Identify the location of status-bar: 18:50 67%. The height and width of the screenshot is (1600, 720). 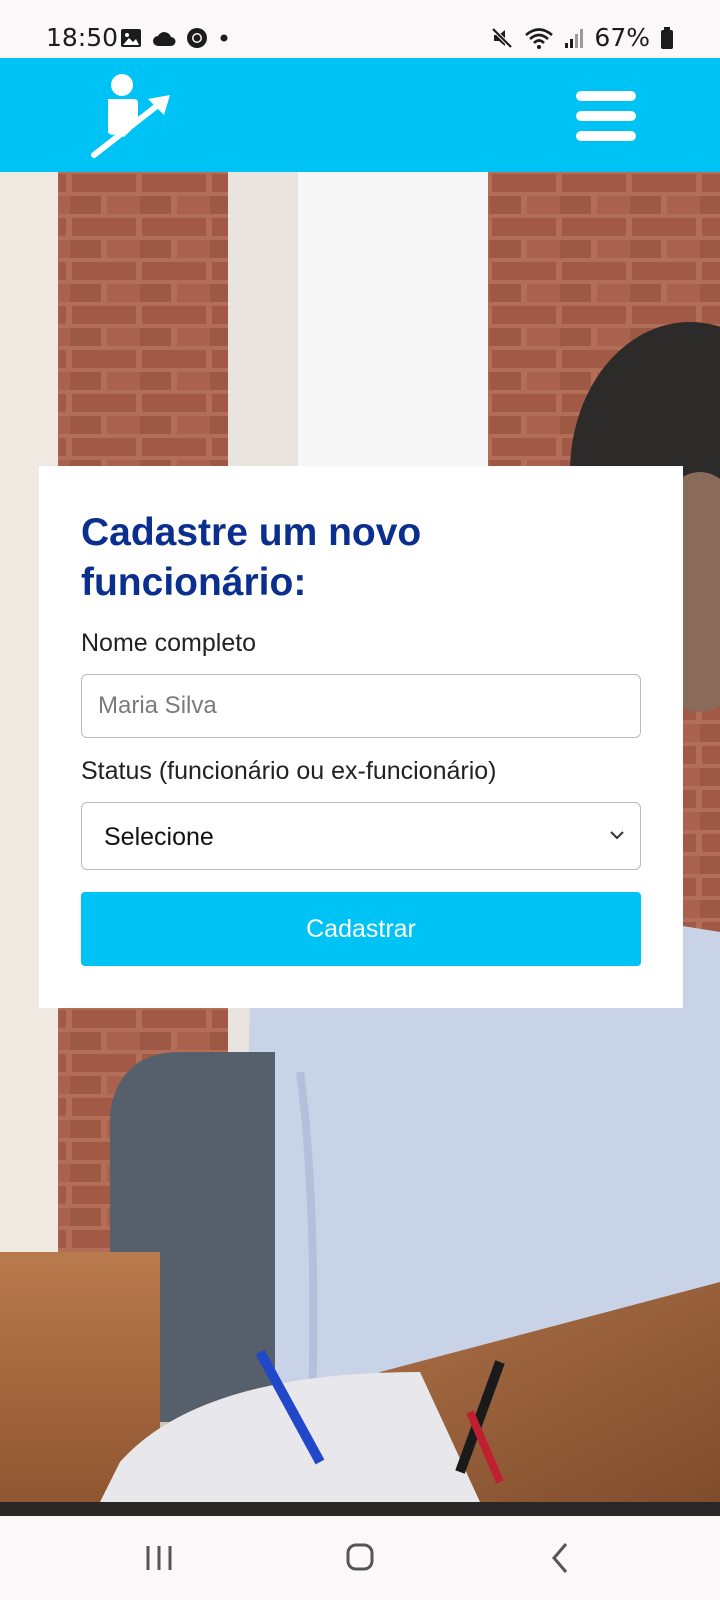
(360, 29).